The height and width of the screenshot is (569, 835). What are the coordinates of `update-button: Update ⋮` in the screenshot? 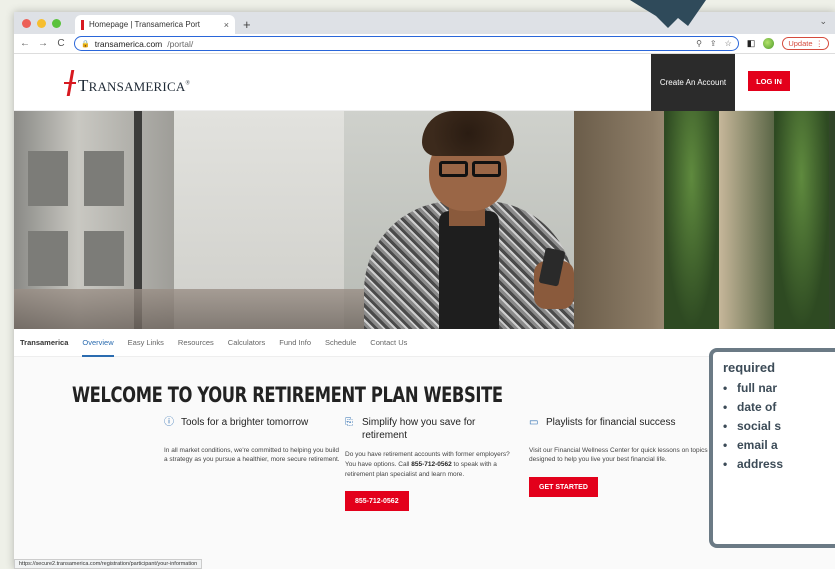 It's located at (805, 43).